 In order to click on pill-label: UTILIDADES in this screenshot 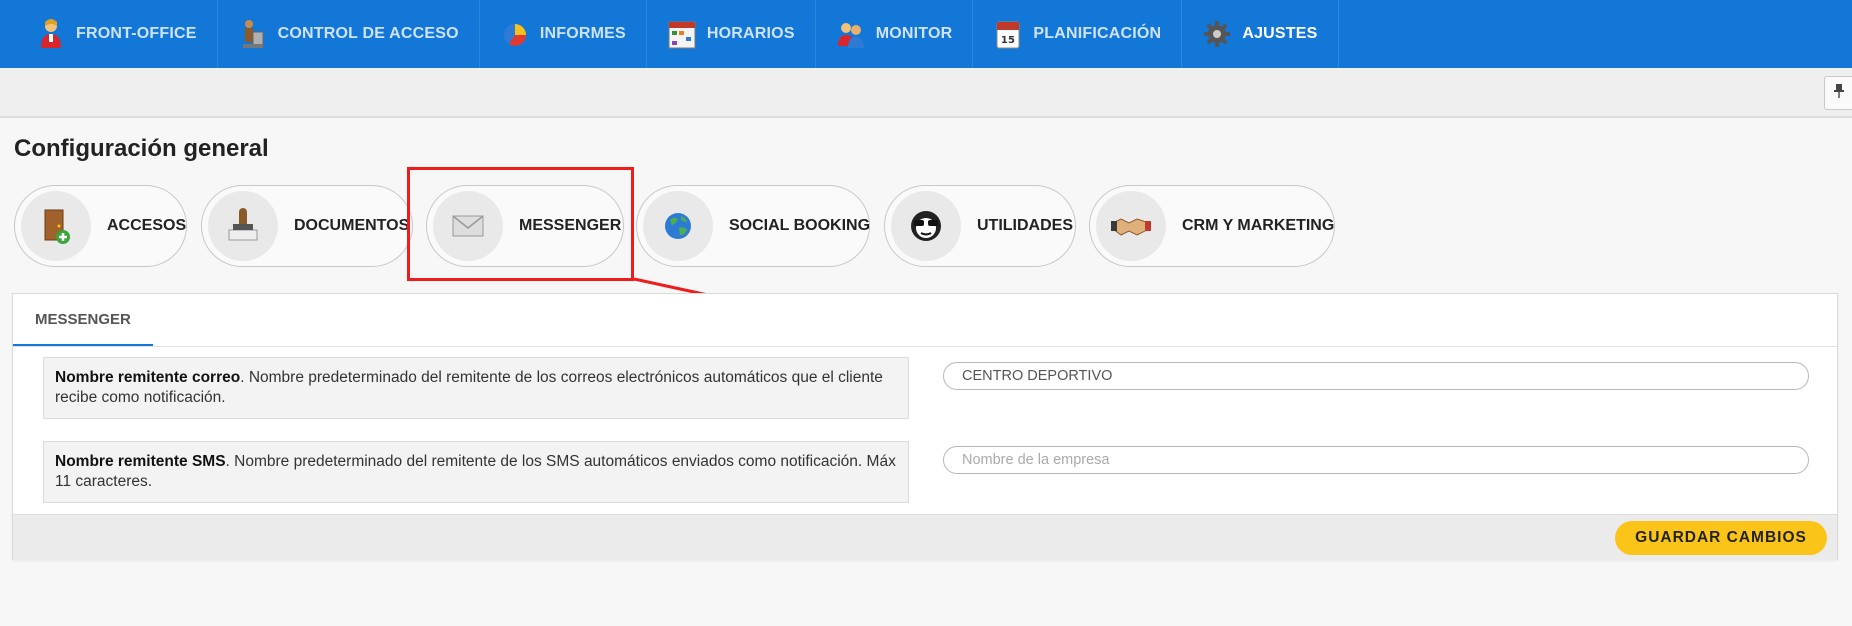, I will do `click(1025, 225)`.